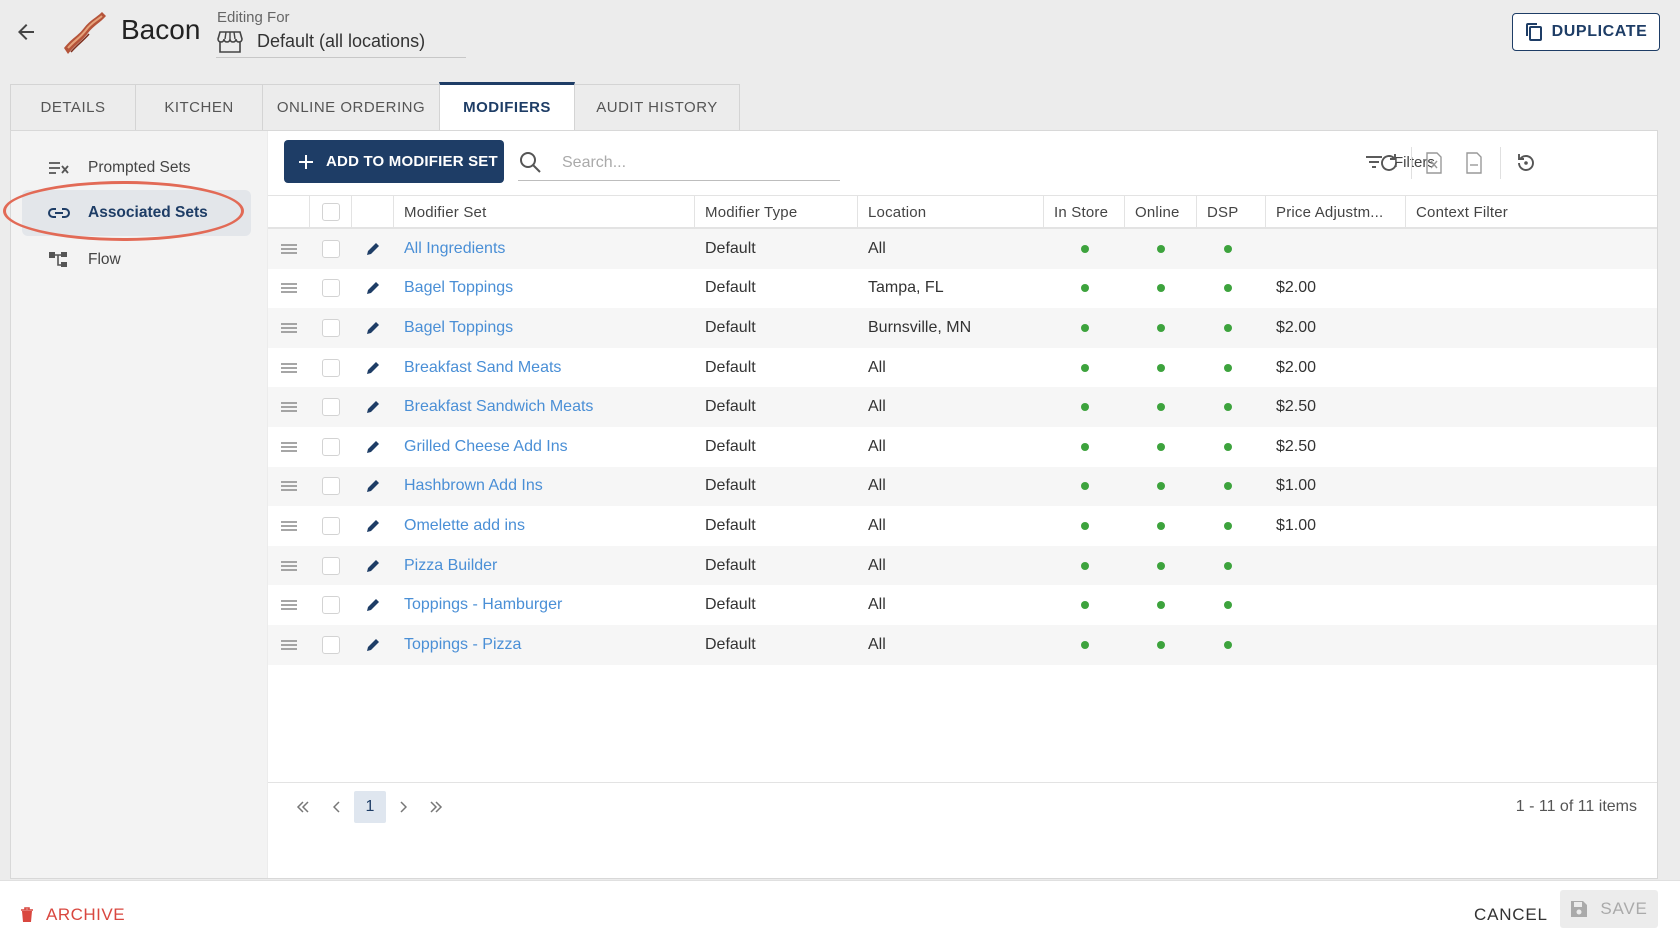 The height and width of the screenshot is (949, 1680). What do you see at coordinates (962, 407) in the screenshot?
I see `table-row: Breakfast Sandwich Meats Default All $2.50` at bounding box center [962, 407].